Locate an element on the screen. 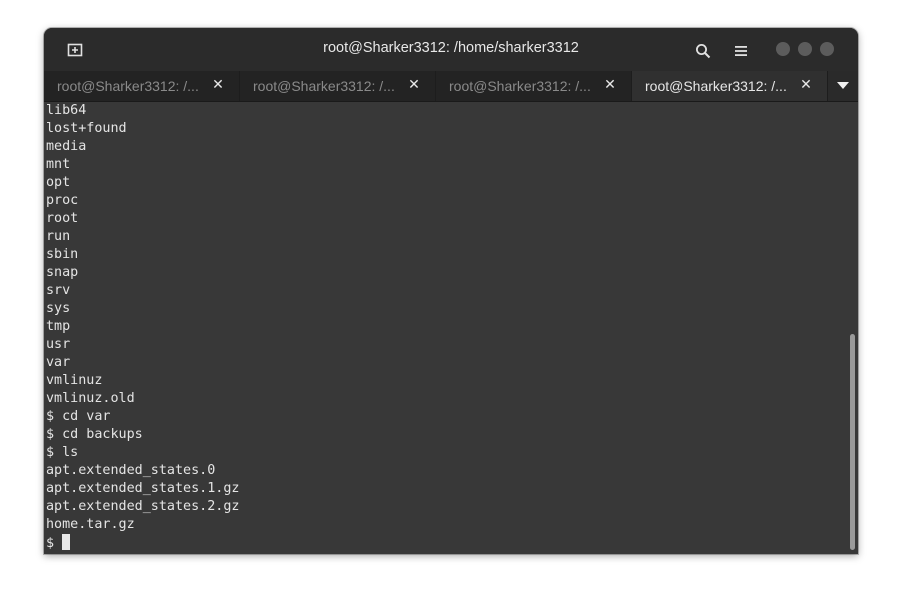 The image size is (902, 614). terminal-line: root is located at coordinates (62, 218).